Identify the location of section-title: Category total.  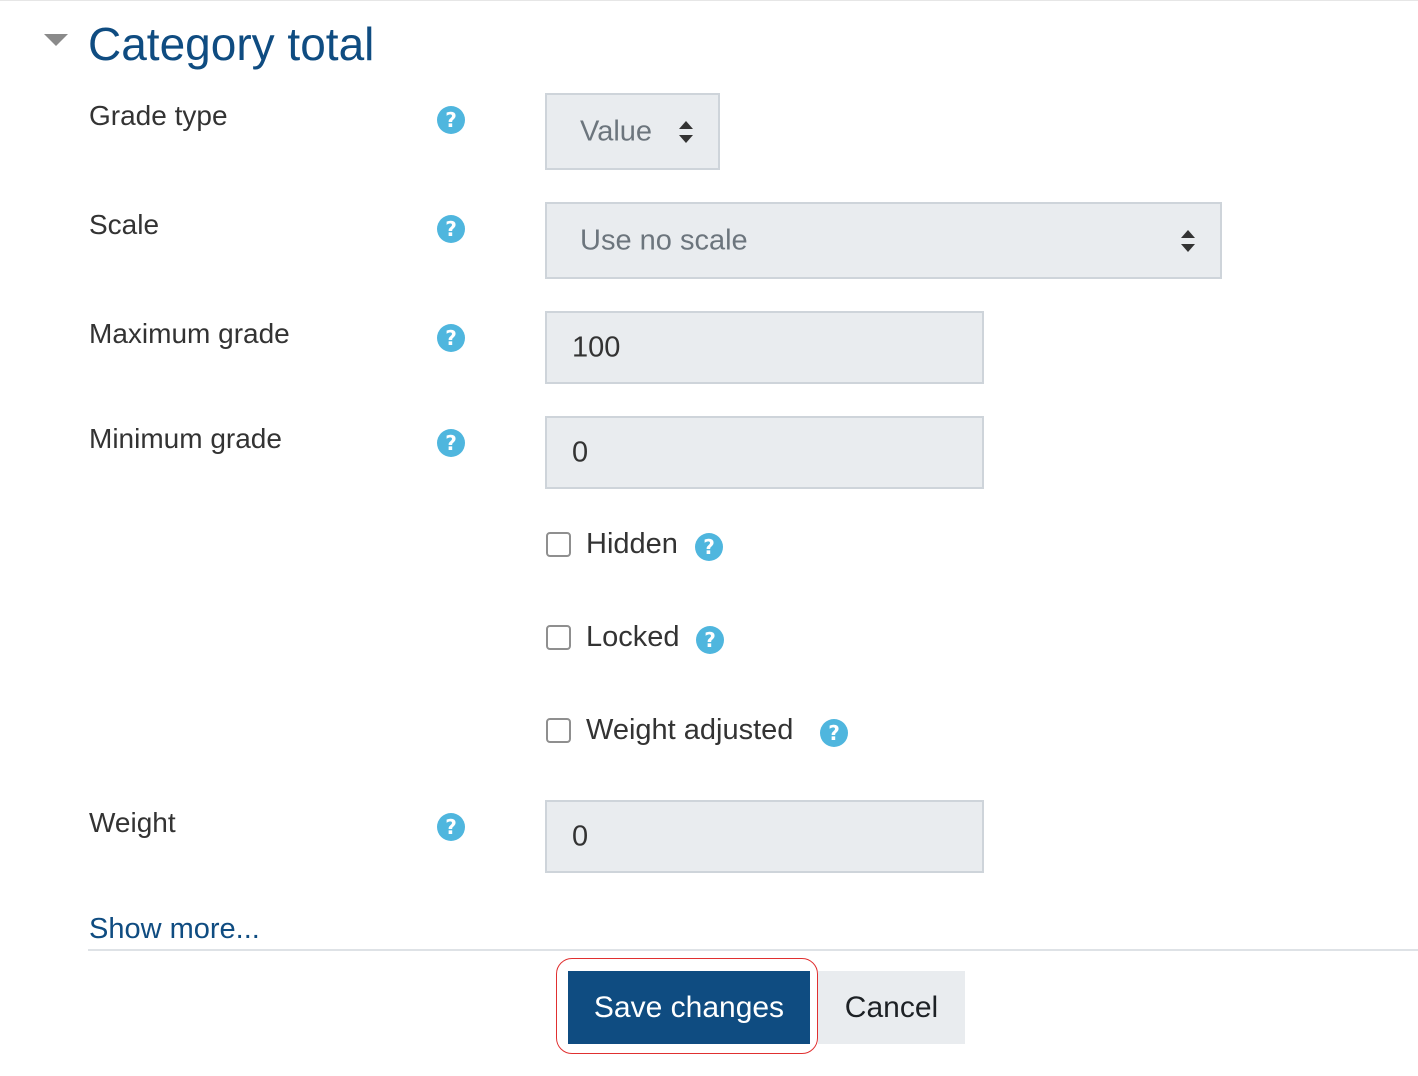
(231, 44).